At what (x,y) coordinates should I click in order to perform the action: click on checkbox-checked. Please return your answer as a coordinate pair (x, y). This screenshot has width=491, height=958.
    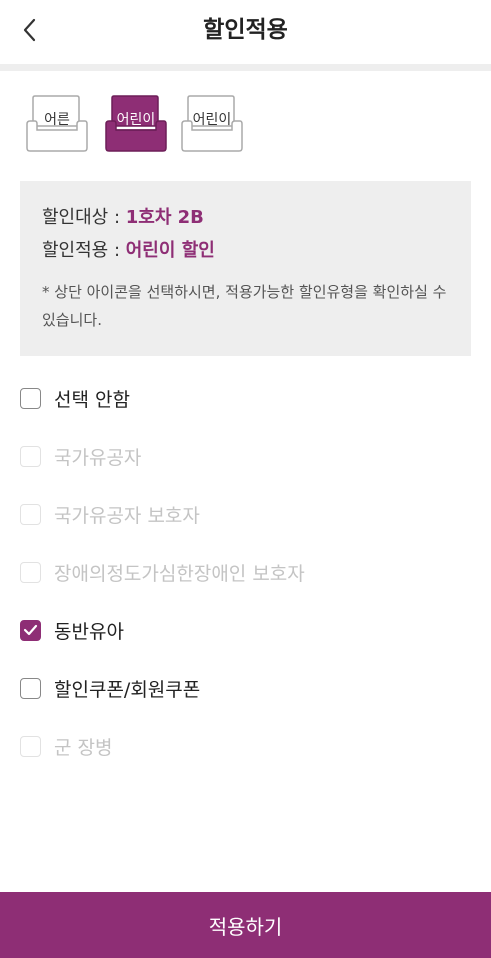
    Looking at the image, I should click on (30, 630).